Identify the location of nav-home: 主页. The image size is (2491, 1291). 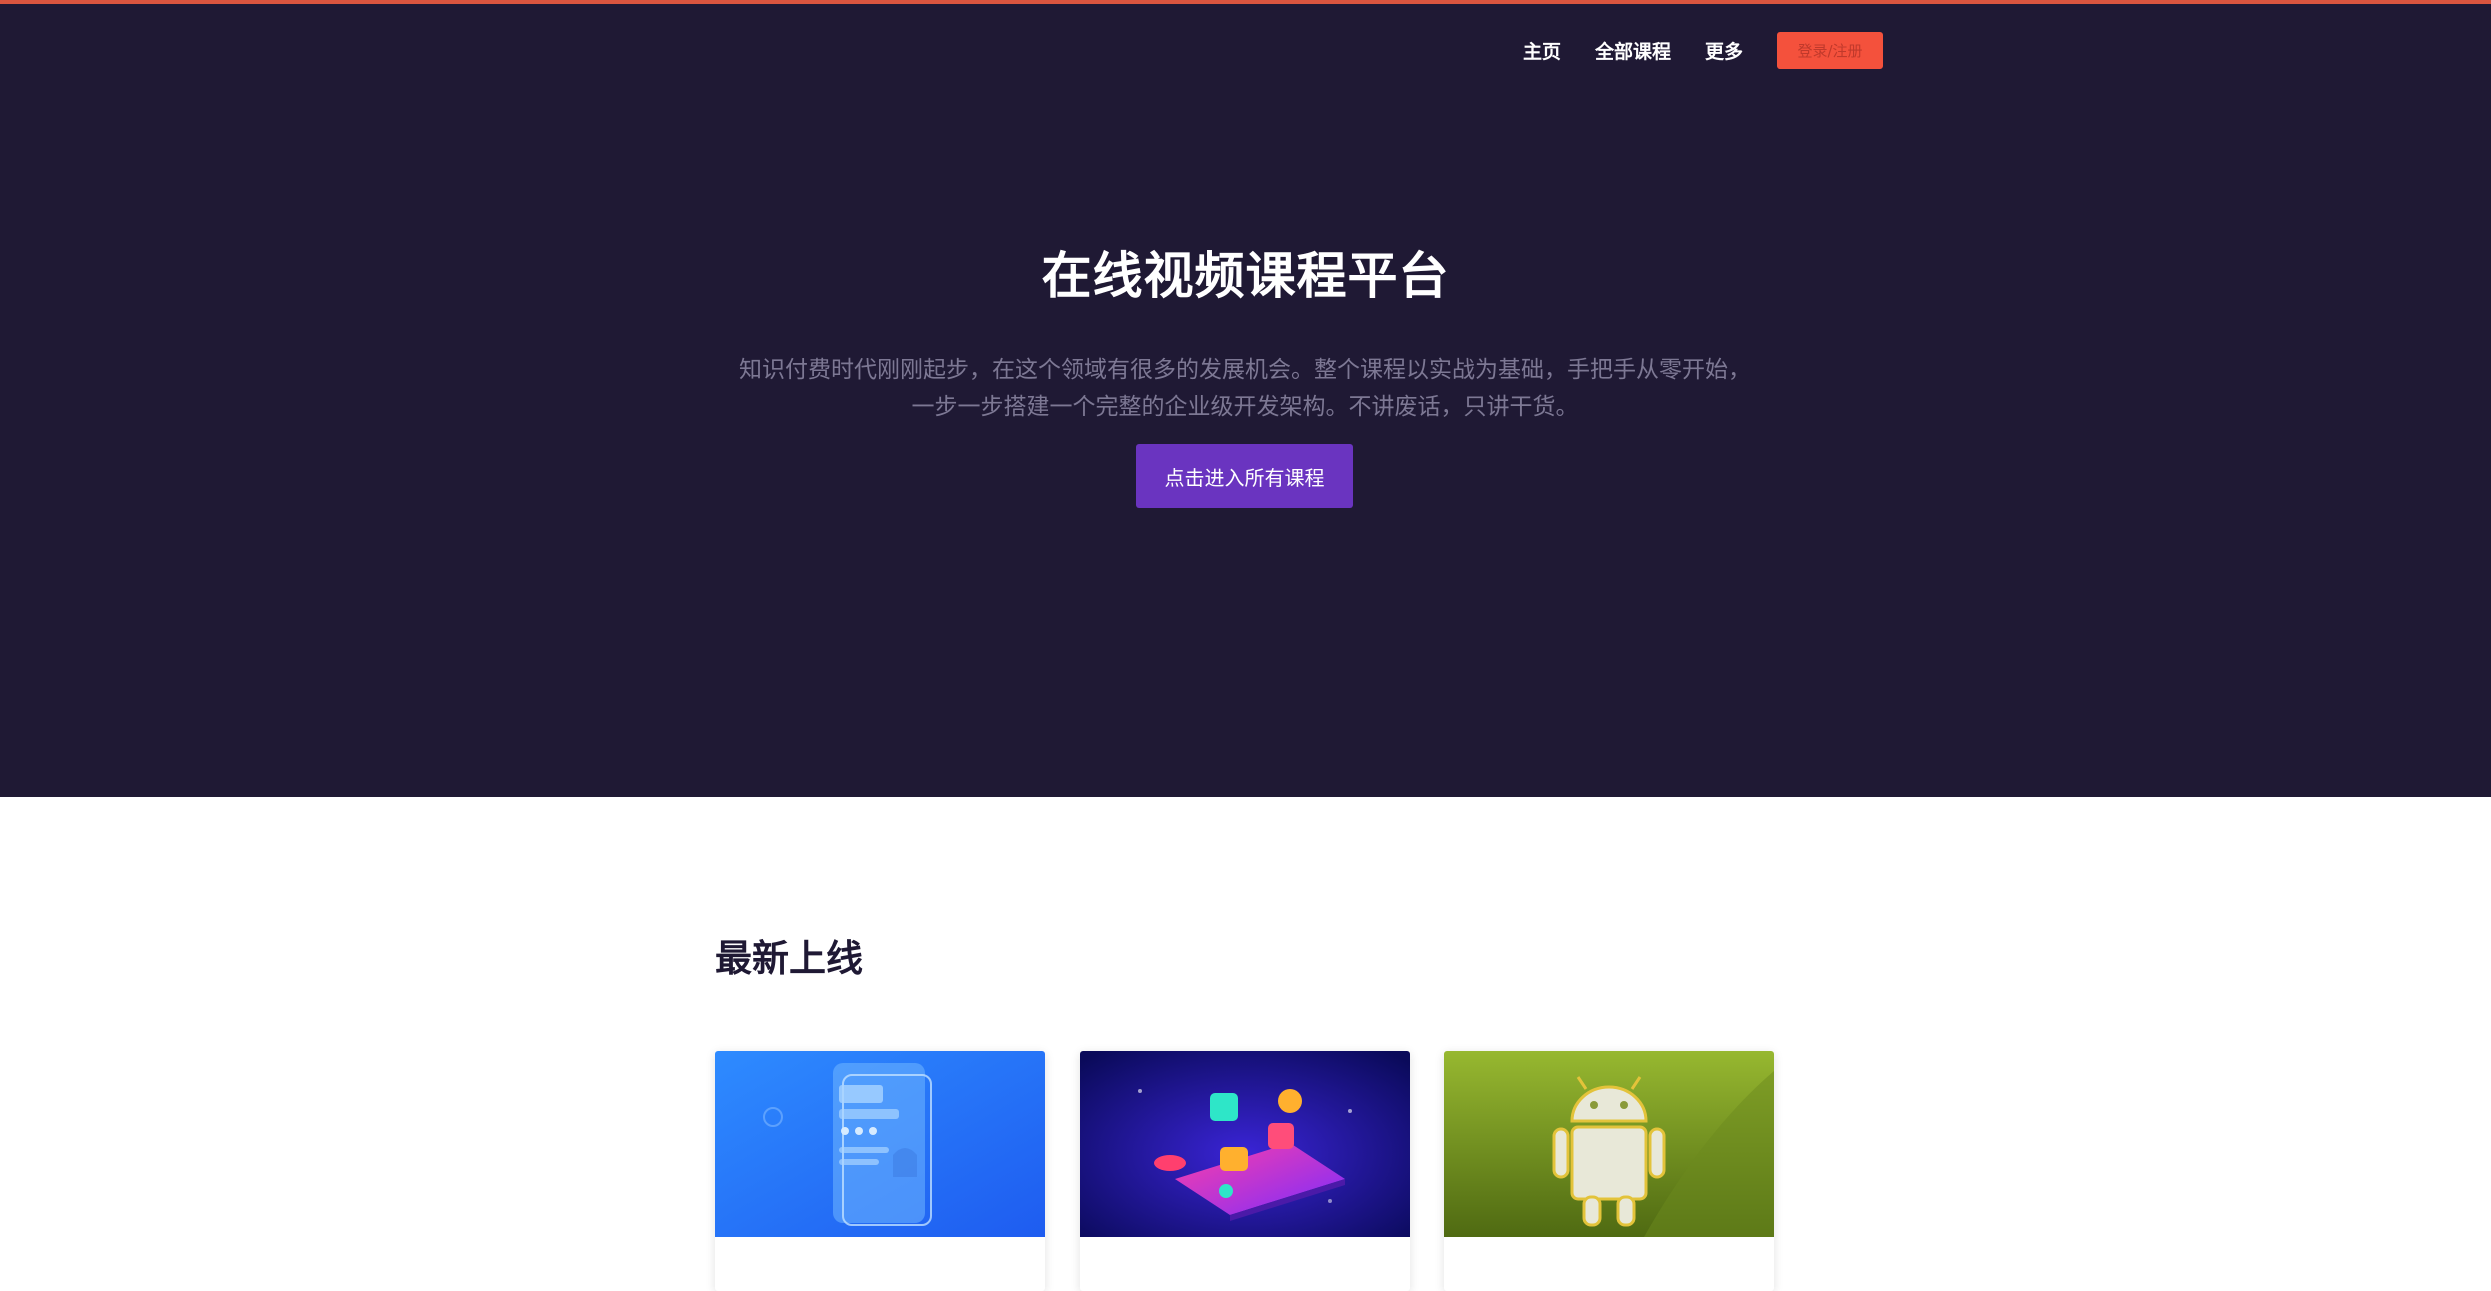
(1542, 50).